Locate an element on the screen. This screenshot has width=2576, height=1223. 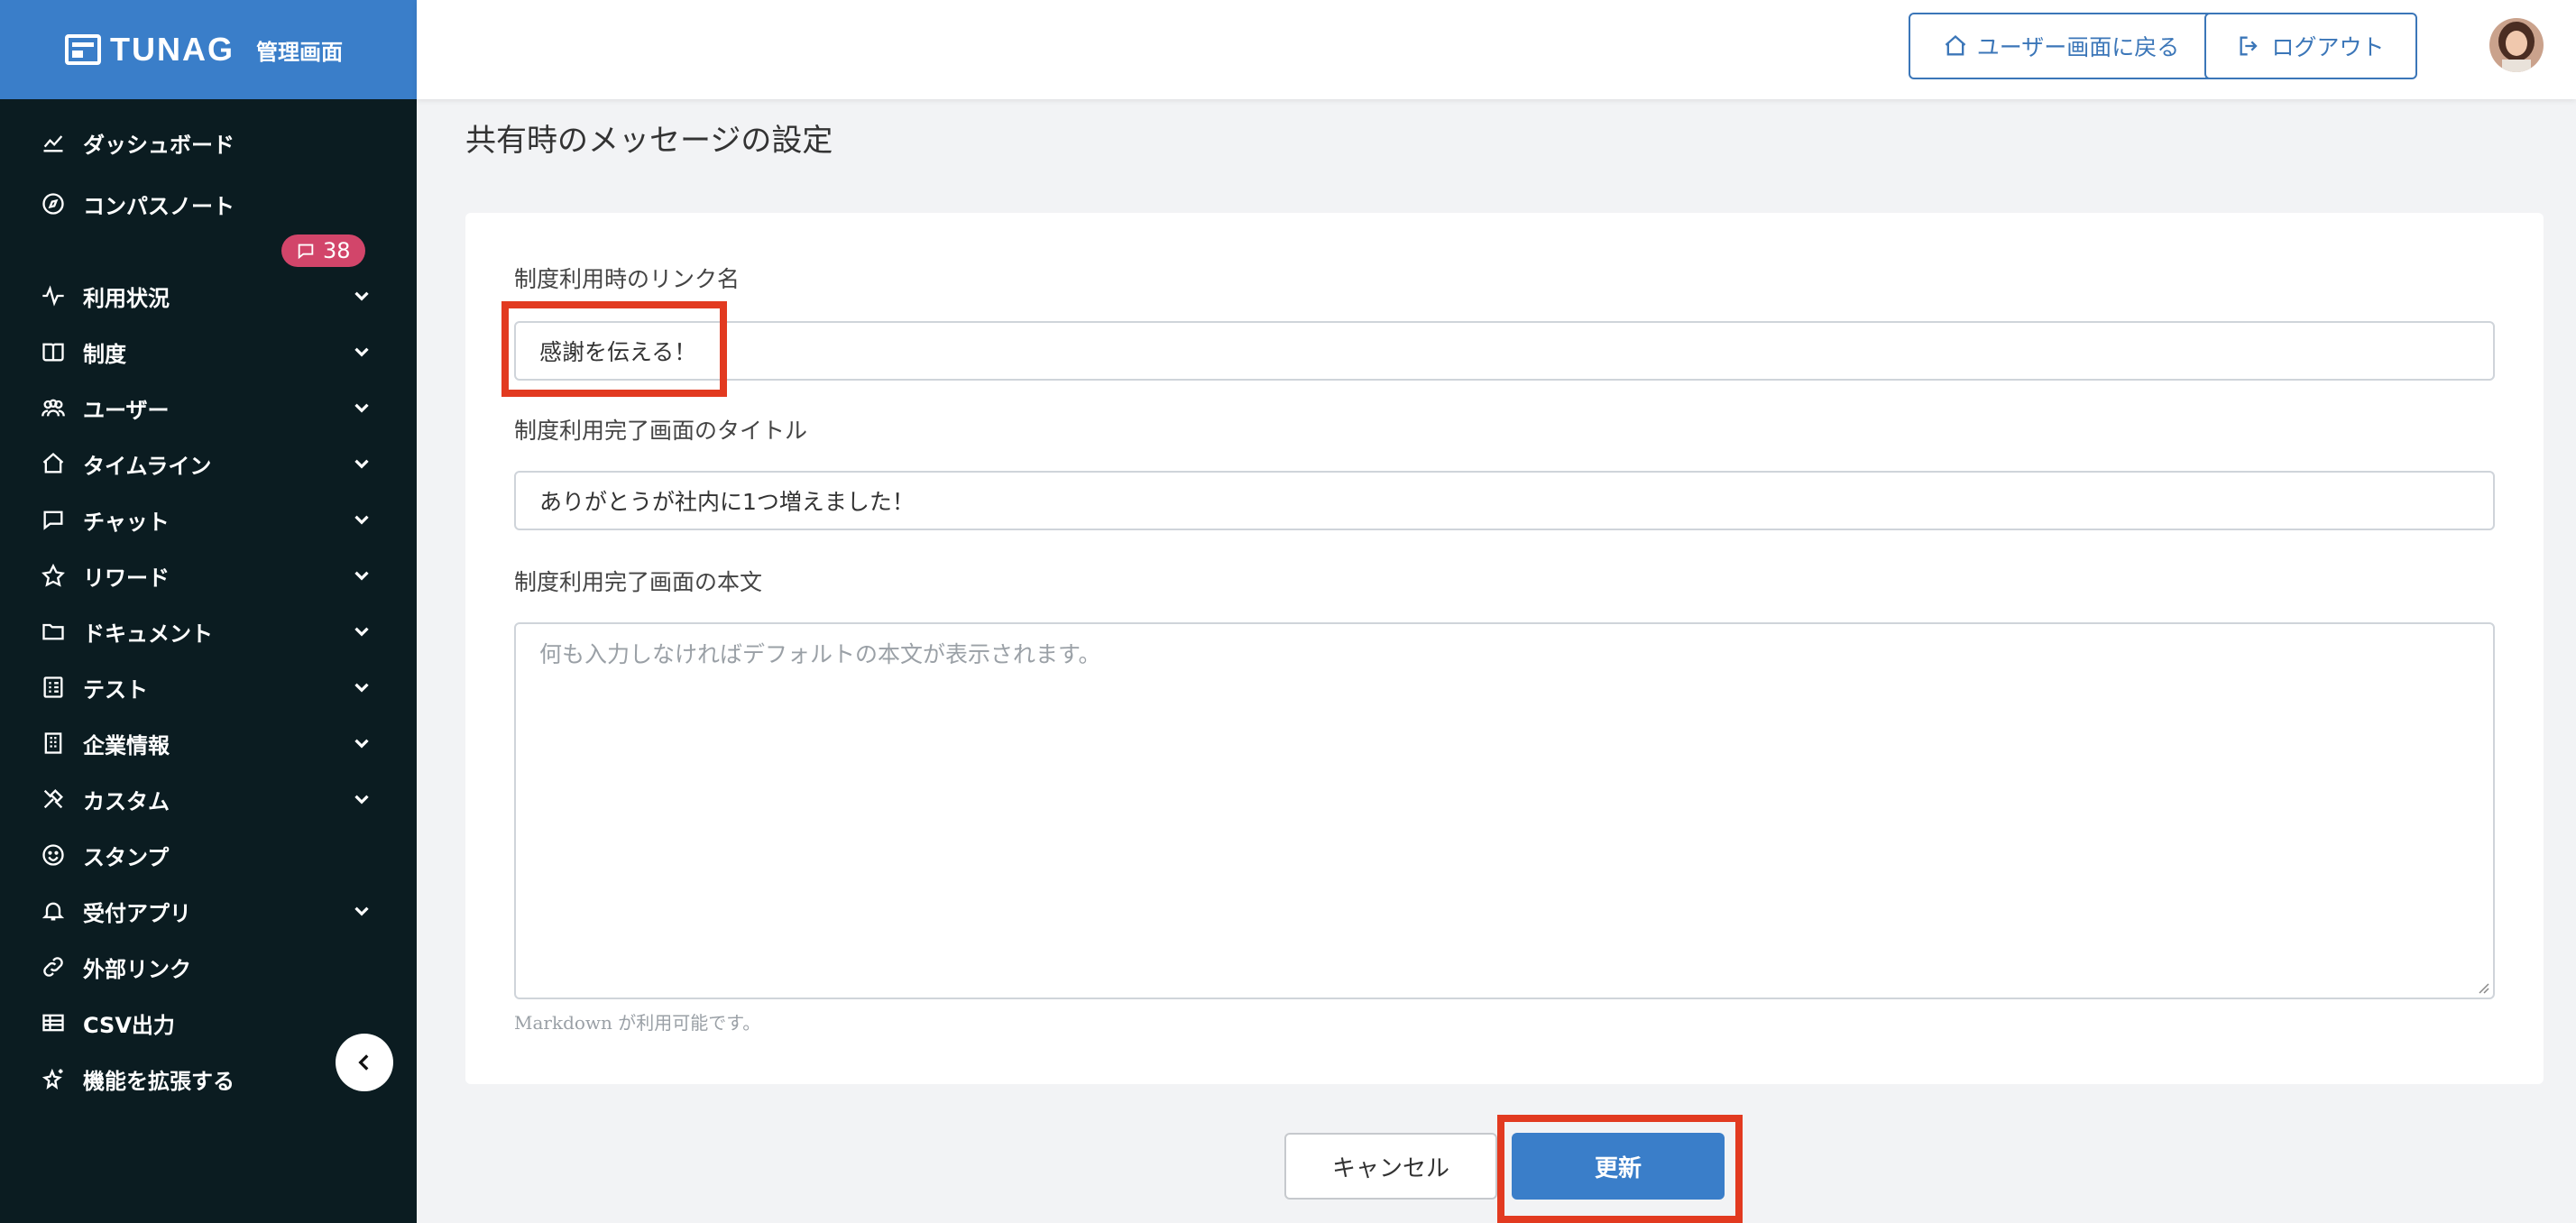
sidebar-item-label: 企業情報 is located at coordinates (126, 745).